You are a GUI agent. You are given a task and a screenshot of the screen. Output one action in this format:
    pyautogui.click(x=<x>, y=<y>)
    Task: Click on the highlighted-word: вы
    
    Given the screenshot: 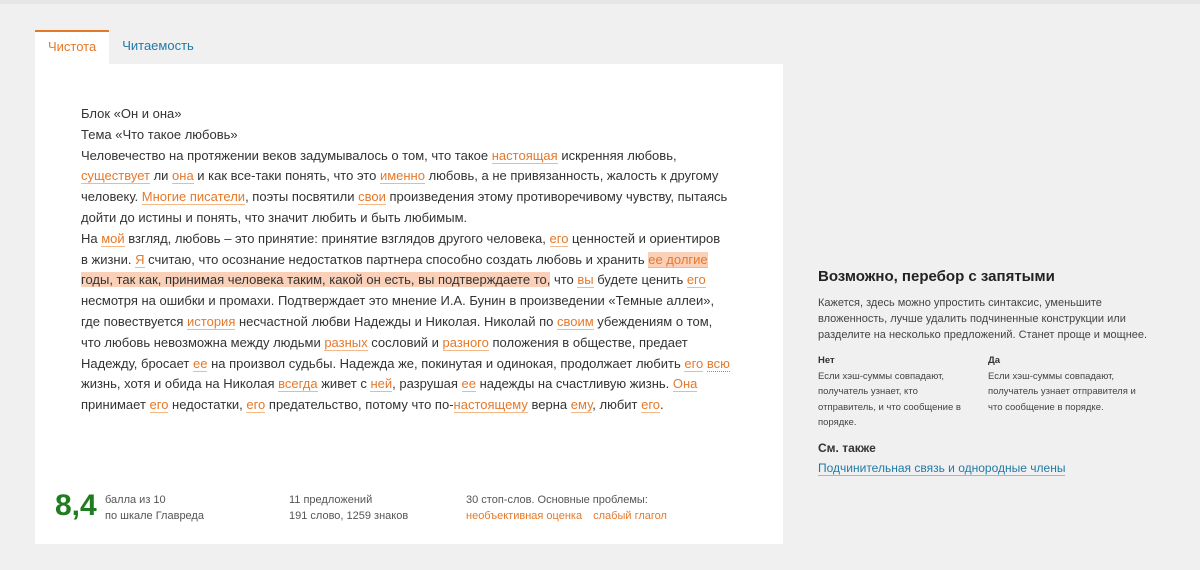 What is the action you would take?
    pyautogui.click(x=585, y=280)
    